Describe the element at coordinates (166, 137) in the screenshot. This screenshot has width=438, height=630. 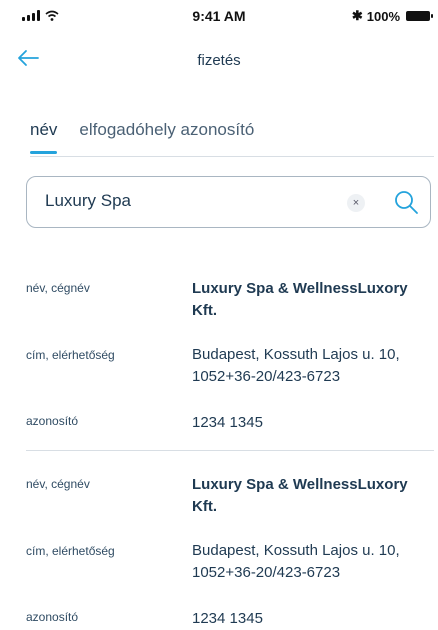
I see `tab-merchant-id: elfogadóhely azonosító` at that location.